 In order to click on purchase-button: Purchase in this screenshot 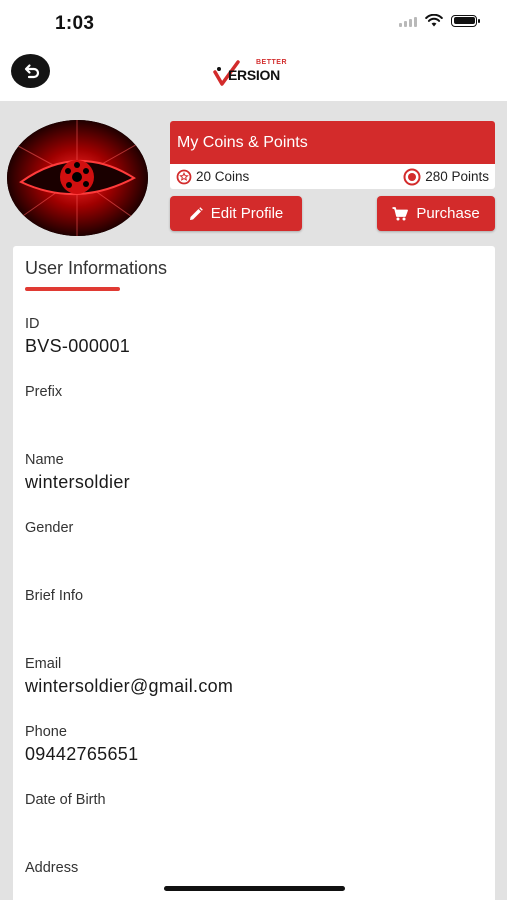, I will do `click(436, 213)`.